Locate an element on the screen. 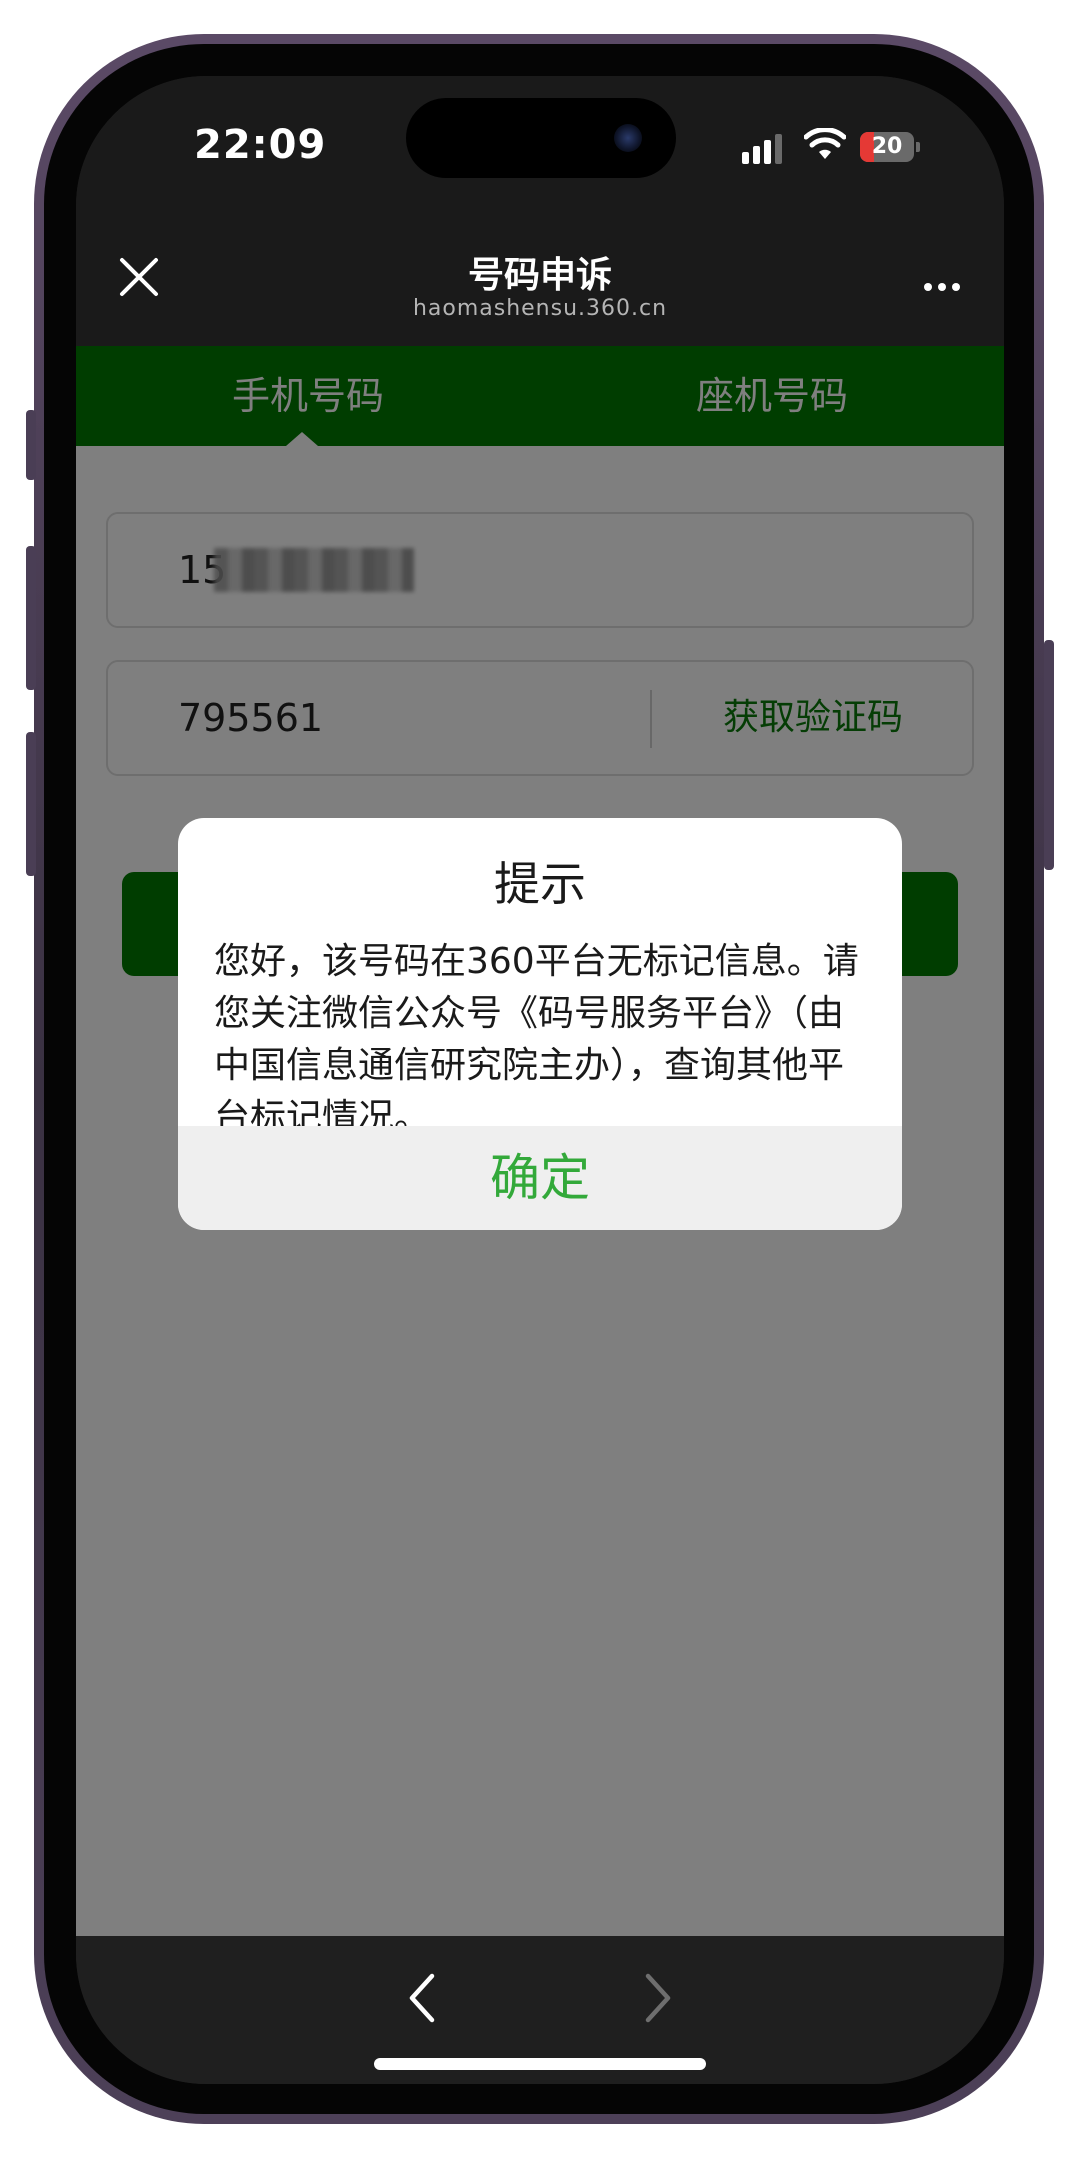 The height and width of the screenshot is (2160, 1080). nav-header: 号码申诉 haomashensu.360.cn is located at coordinates (540, 286).